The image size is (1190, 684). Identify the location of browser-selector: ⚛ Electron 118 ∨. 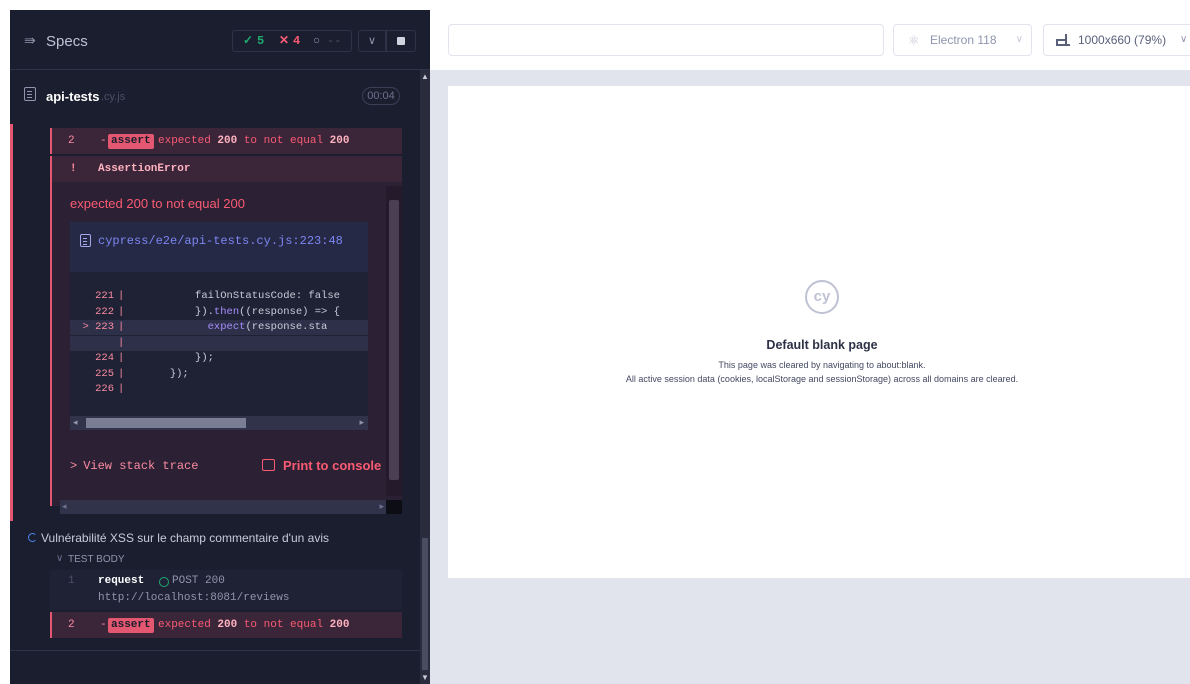
(962, 40).